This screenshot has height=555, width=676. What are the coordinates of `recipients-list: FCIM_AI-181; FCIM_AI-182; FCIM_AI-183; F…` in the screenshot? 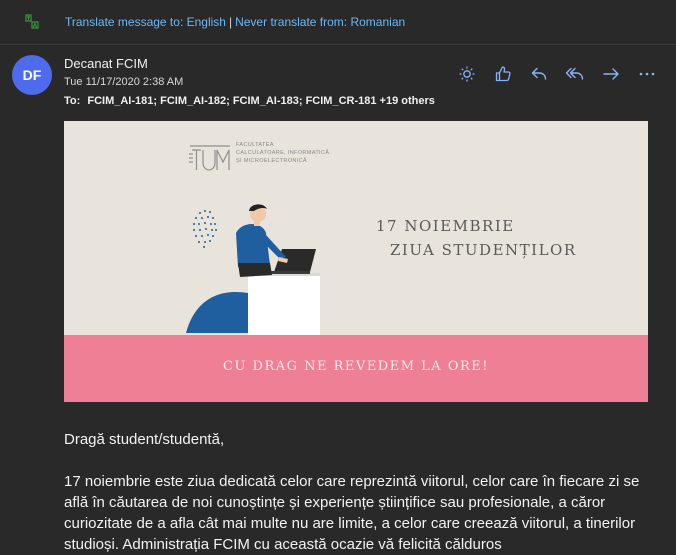 It's located at (261, 101).